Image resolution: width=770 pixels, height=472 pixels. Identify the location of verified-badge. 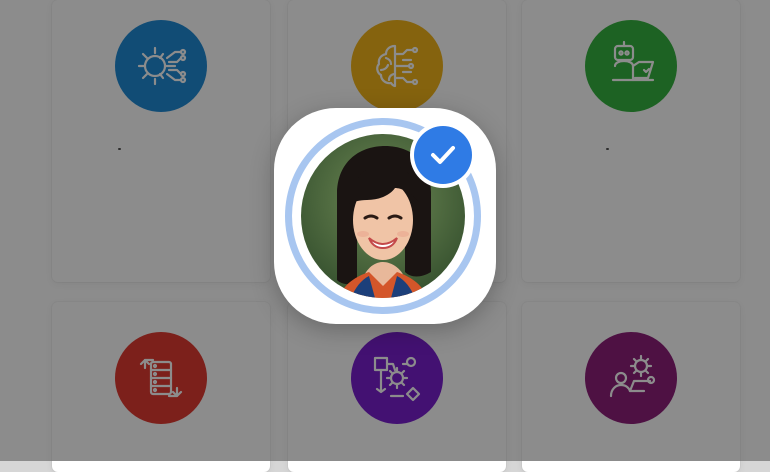
(443, 155).